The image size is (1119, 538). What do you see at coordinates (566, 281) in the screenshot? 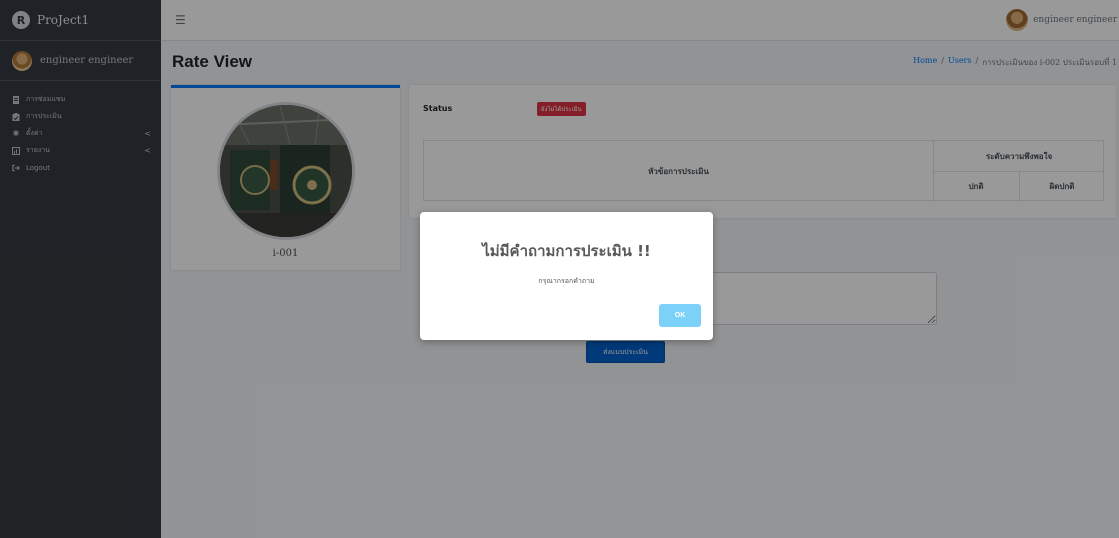
I see `modal-text: กรุณากรอกคำถาม` at bounding box center [566, 281].